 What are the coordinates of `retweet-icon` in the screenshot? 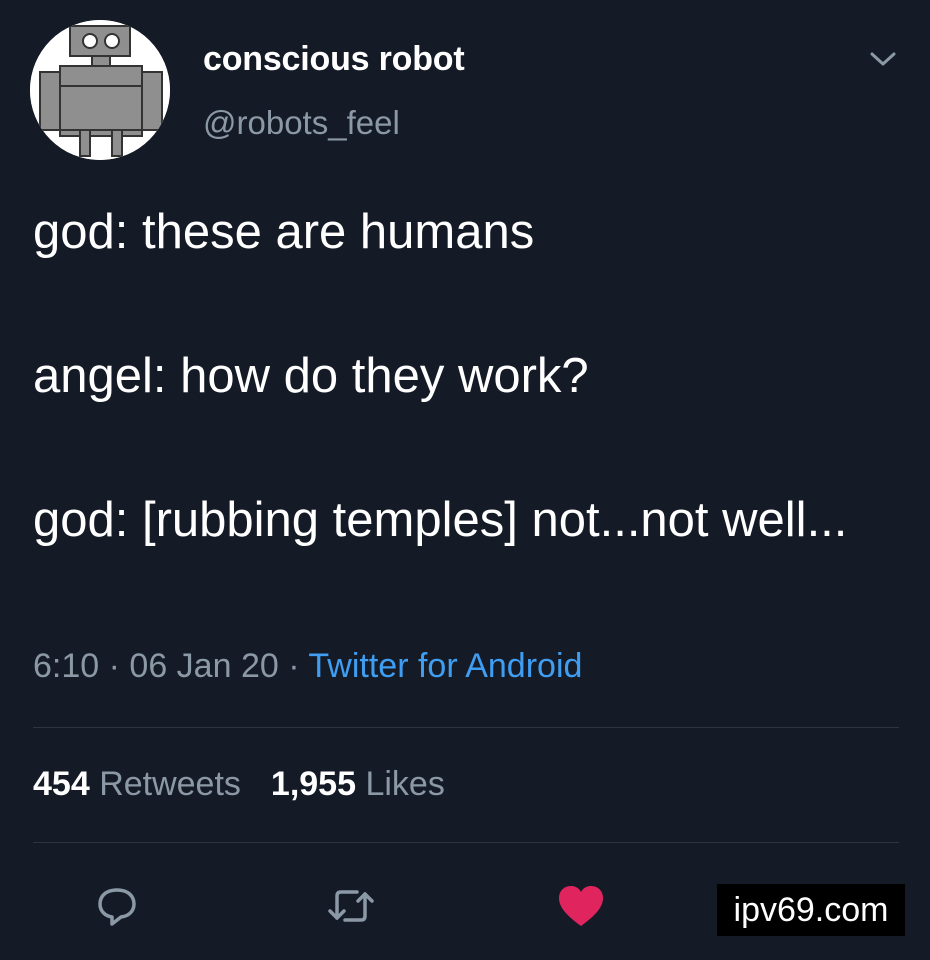 It's located at (351, 906).